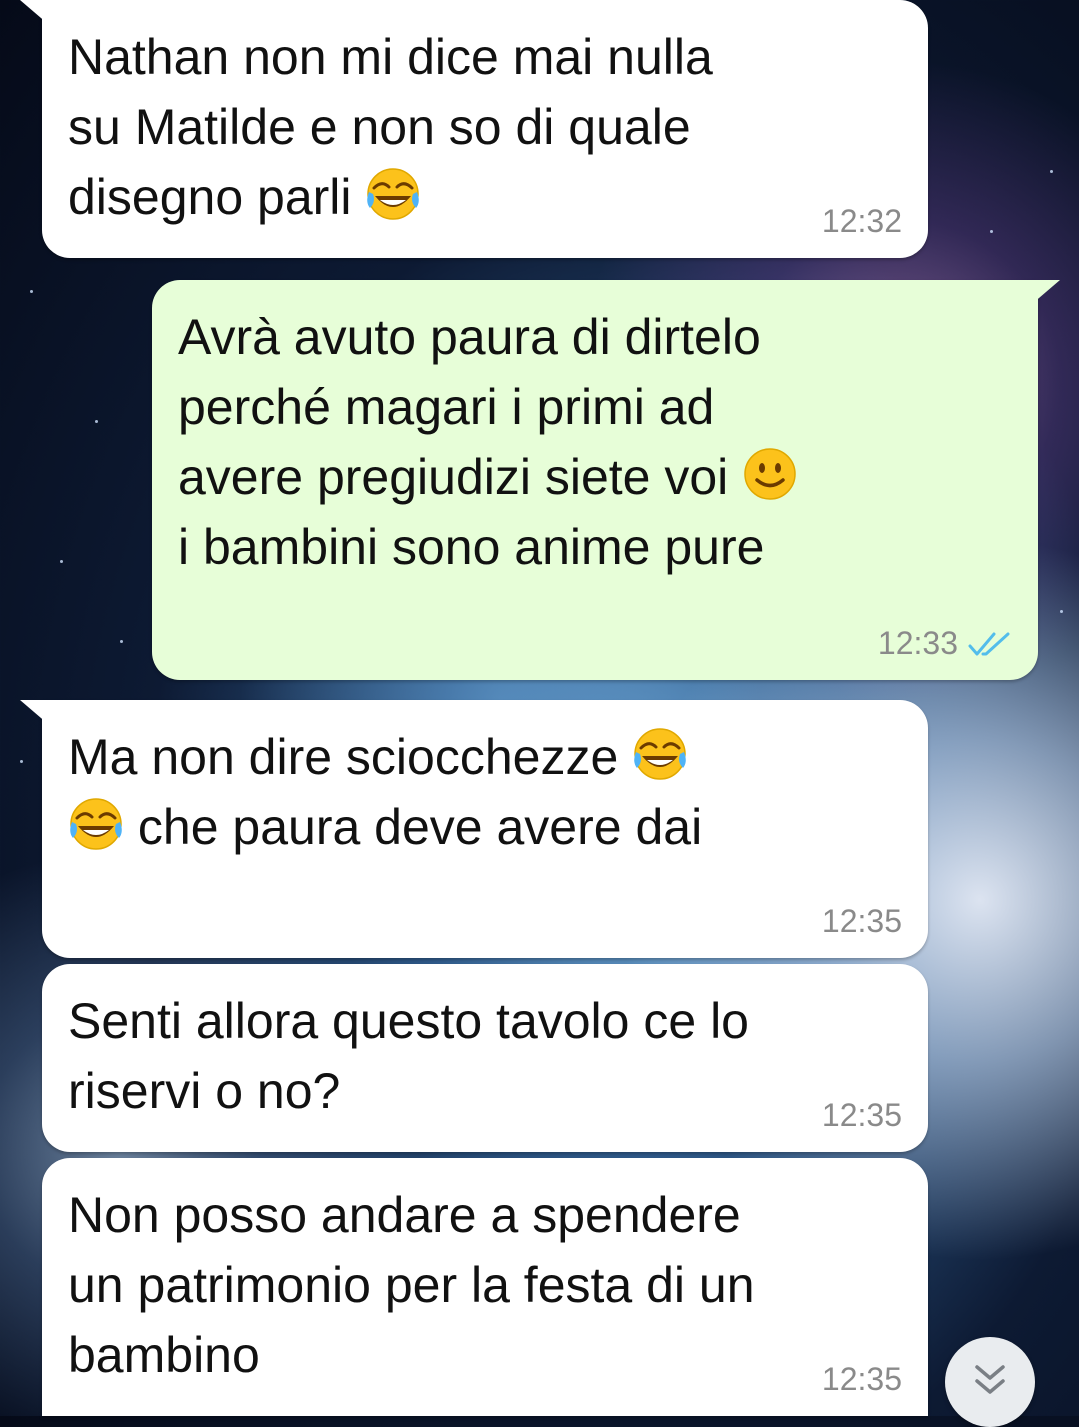  I want to click on message-timestamp: 12:32, so click(861, 221).